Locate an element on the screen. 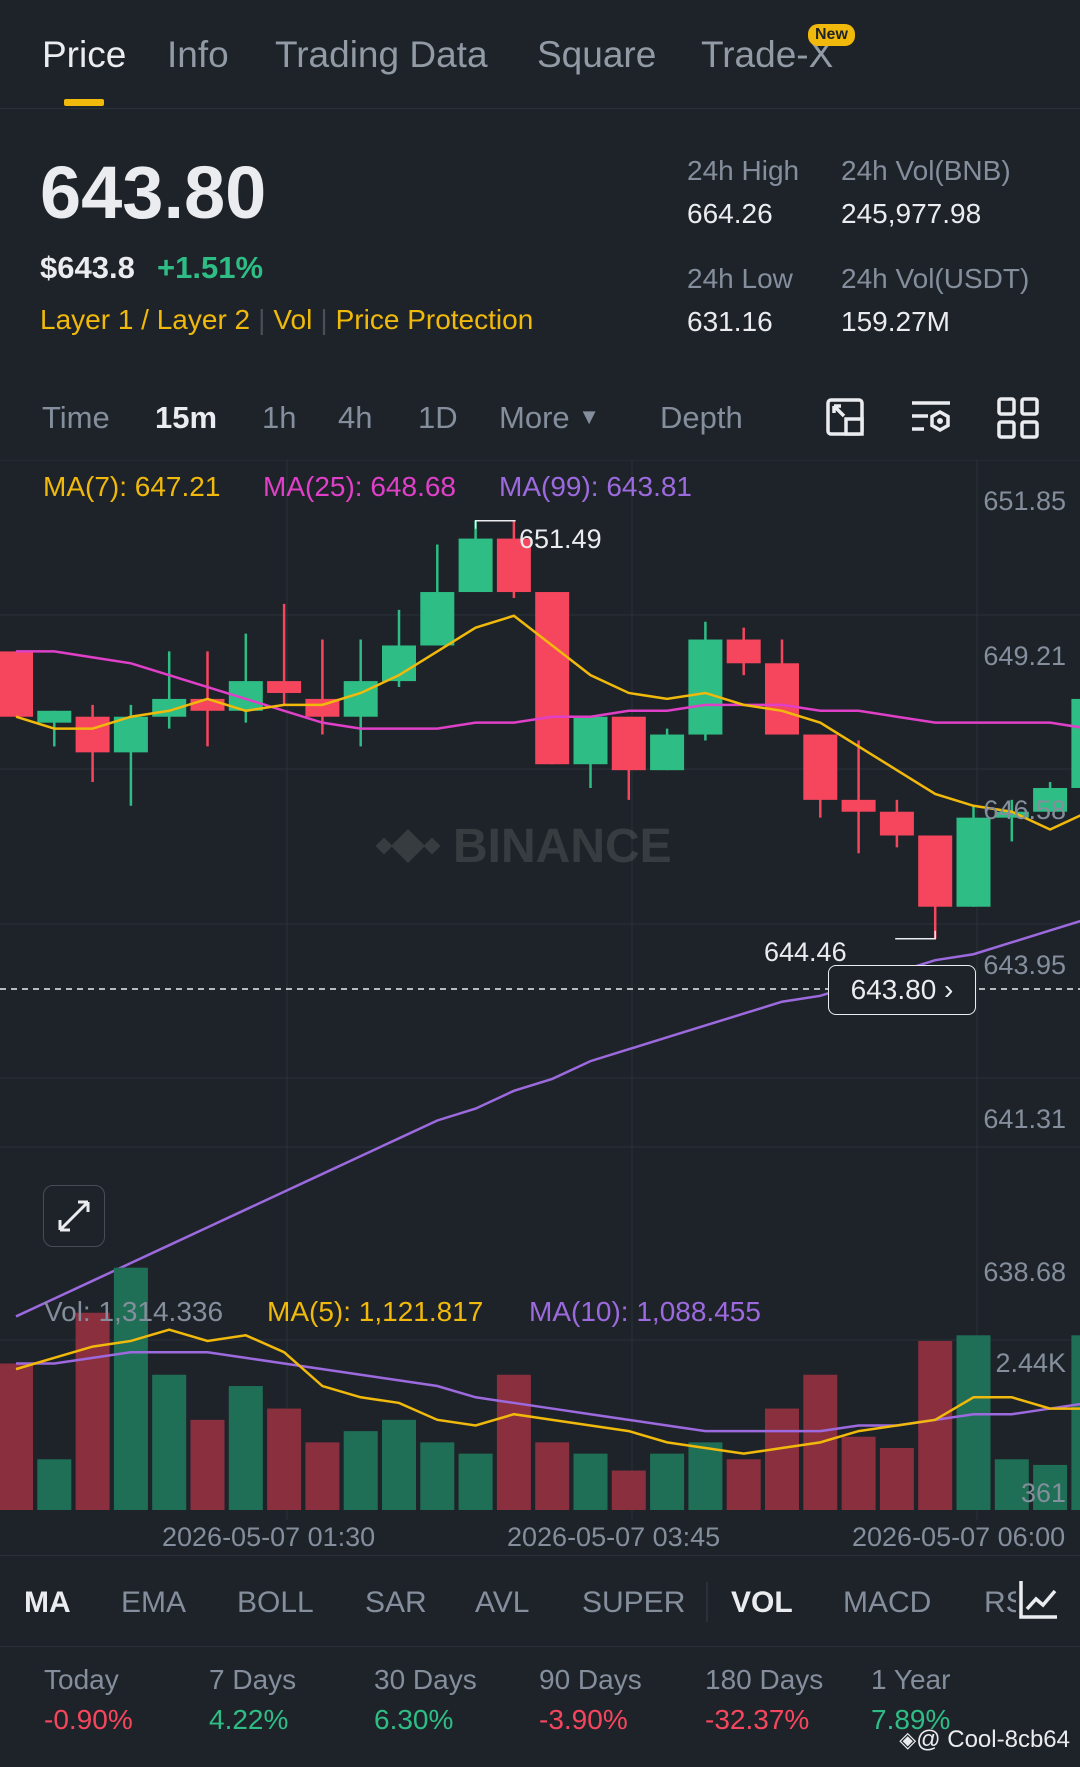 This screenshot has height=1767, width=1080. time-tick: 2026-05-07 06:00 is located at coordinates (959, 1537).